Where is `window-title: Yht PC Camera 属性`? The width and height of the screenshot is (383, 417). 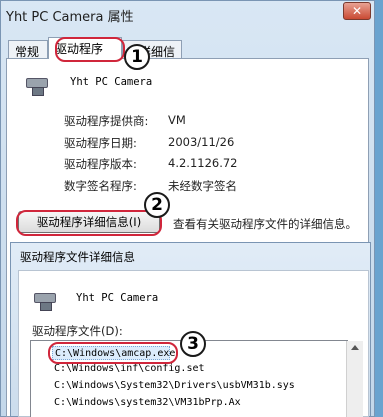
window-title: Yht PC Camera 属性 is located at coordinates (70, 17).